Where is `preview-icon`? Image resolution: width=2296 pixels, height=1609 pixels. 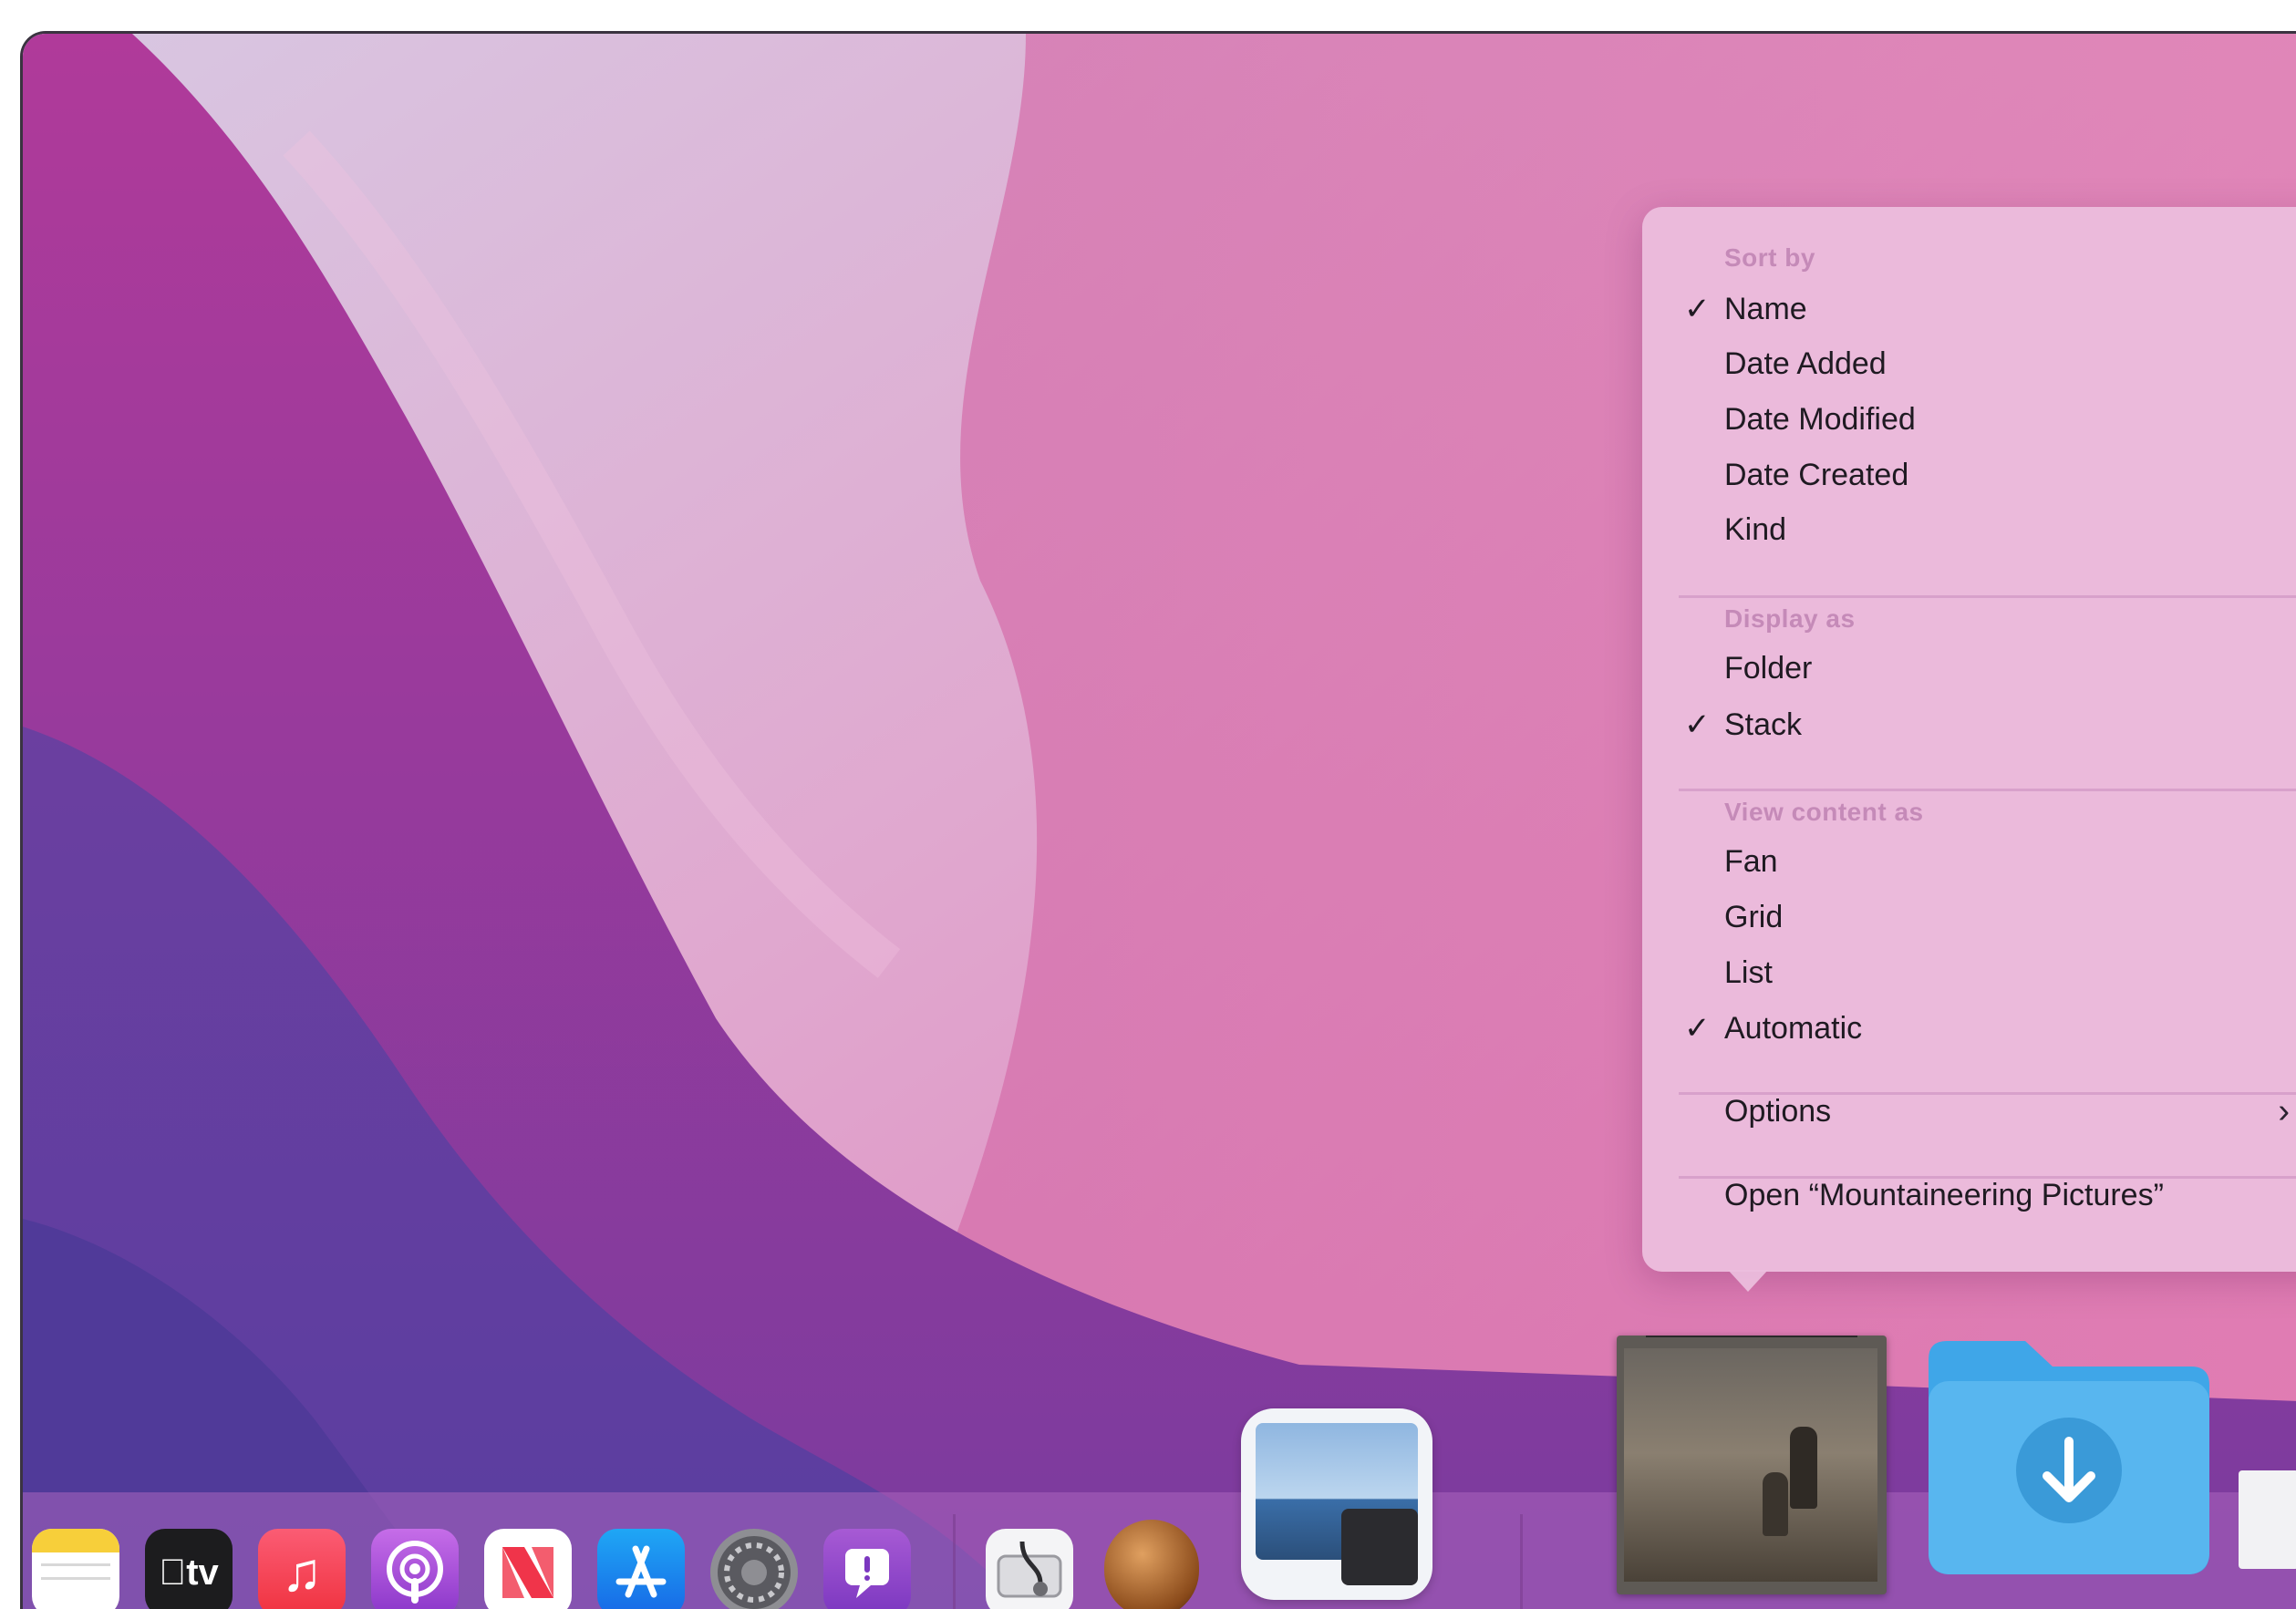
preview-icon is located at coordinates (1336, 1504).